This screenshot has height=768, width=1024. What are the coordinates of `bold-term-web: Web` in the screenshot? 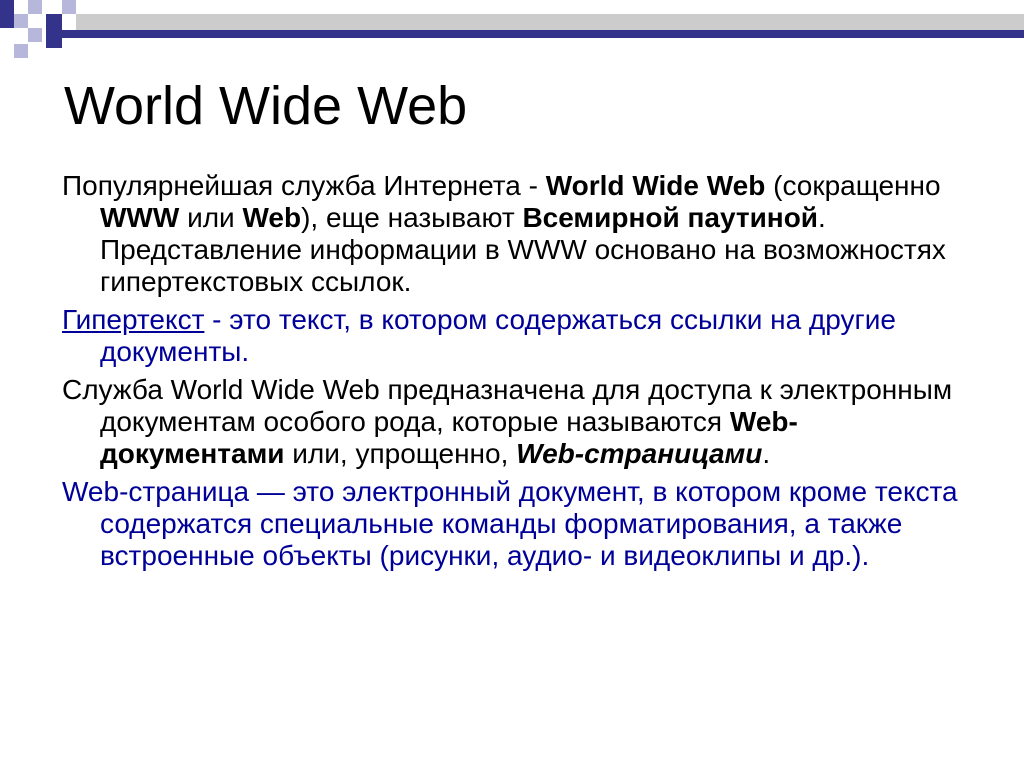 It's located at (272, 217).